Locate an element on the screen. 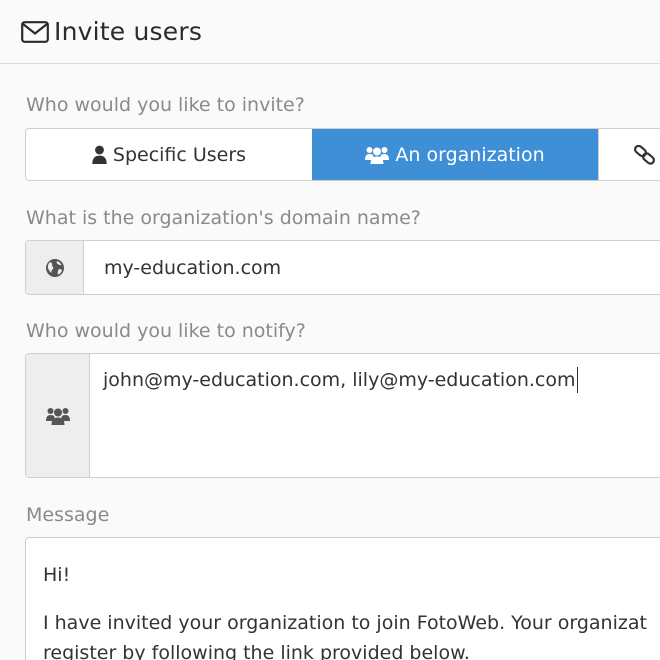  message-line: Hi! is located at coordinates (57, 575).